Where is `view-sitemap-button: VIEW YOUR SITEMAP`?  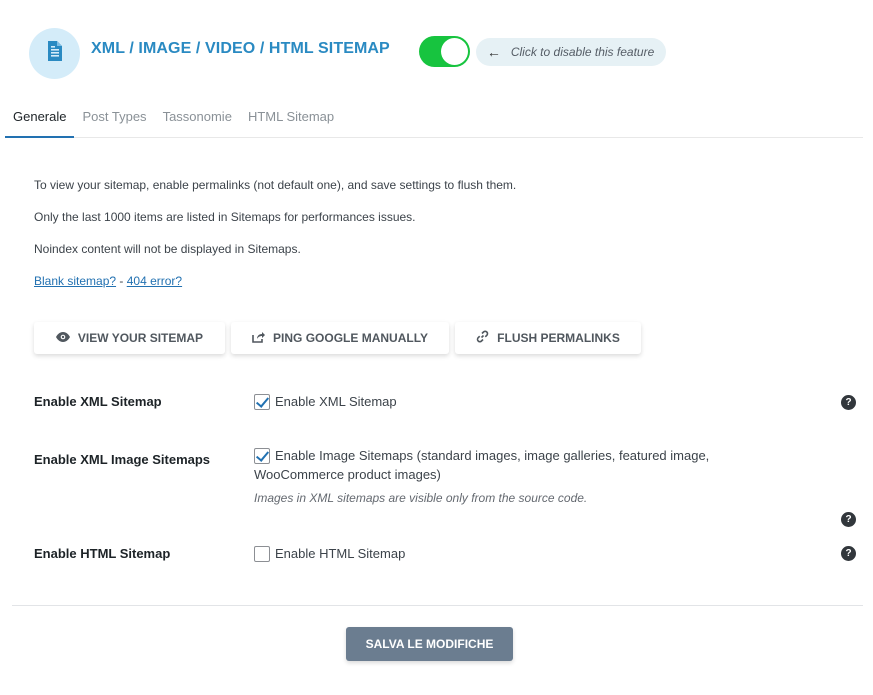 view-sitemap-button: VIEW YOUR SITEMAP is located at coordinates (129, 338).